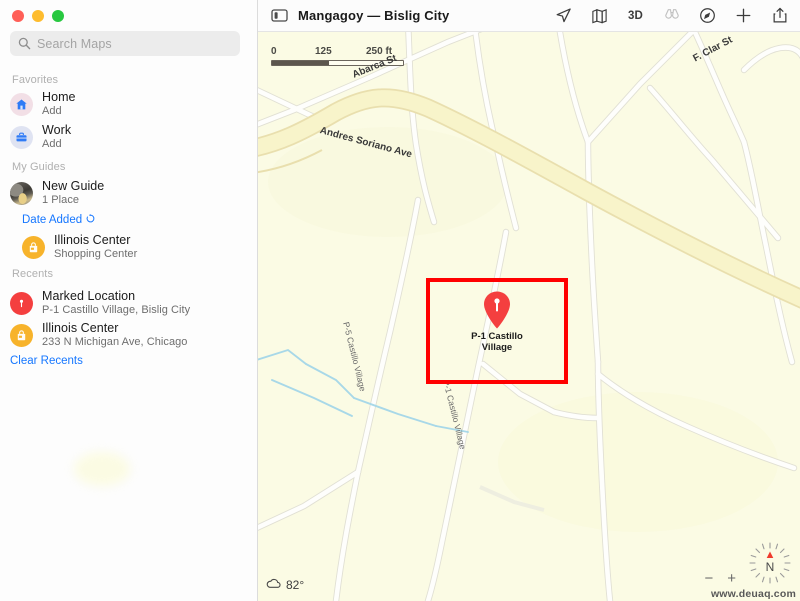 This screenshot has height=601, width=800. What do you see at coordinates (24, 43) in the screenshot?
I see `search-icon` at bounding box center [24, 43].